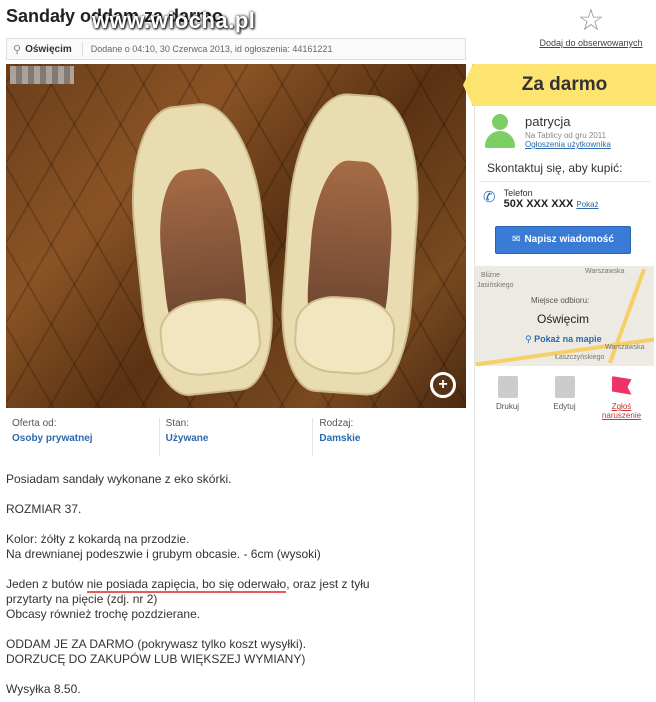 The width and height of the screenshot is (656, 702). I want to click on edit-label: Edytuj, so click(564, 406).